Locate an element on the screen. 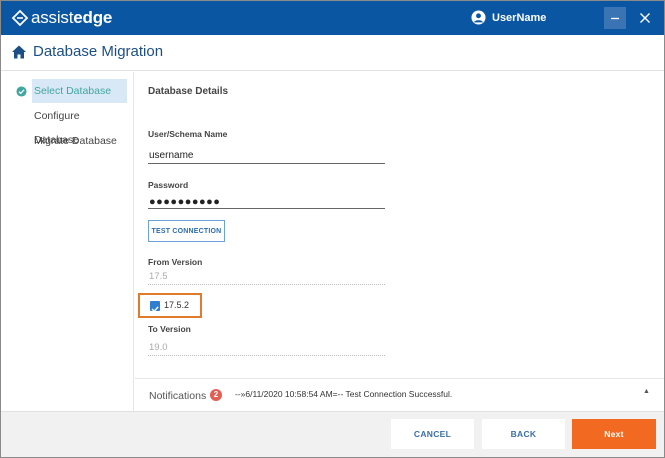  user-menu: UserName is located at coordinates (508, 17).